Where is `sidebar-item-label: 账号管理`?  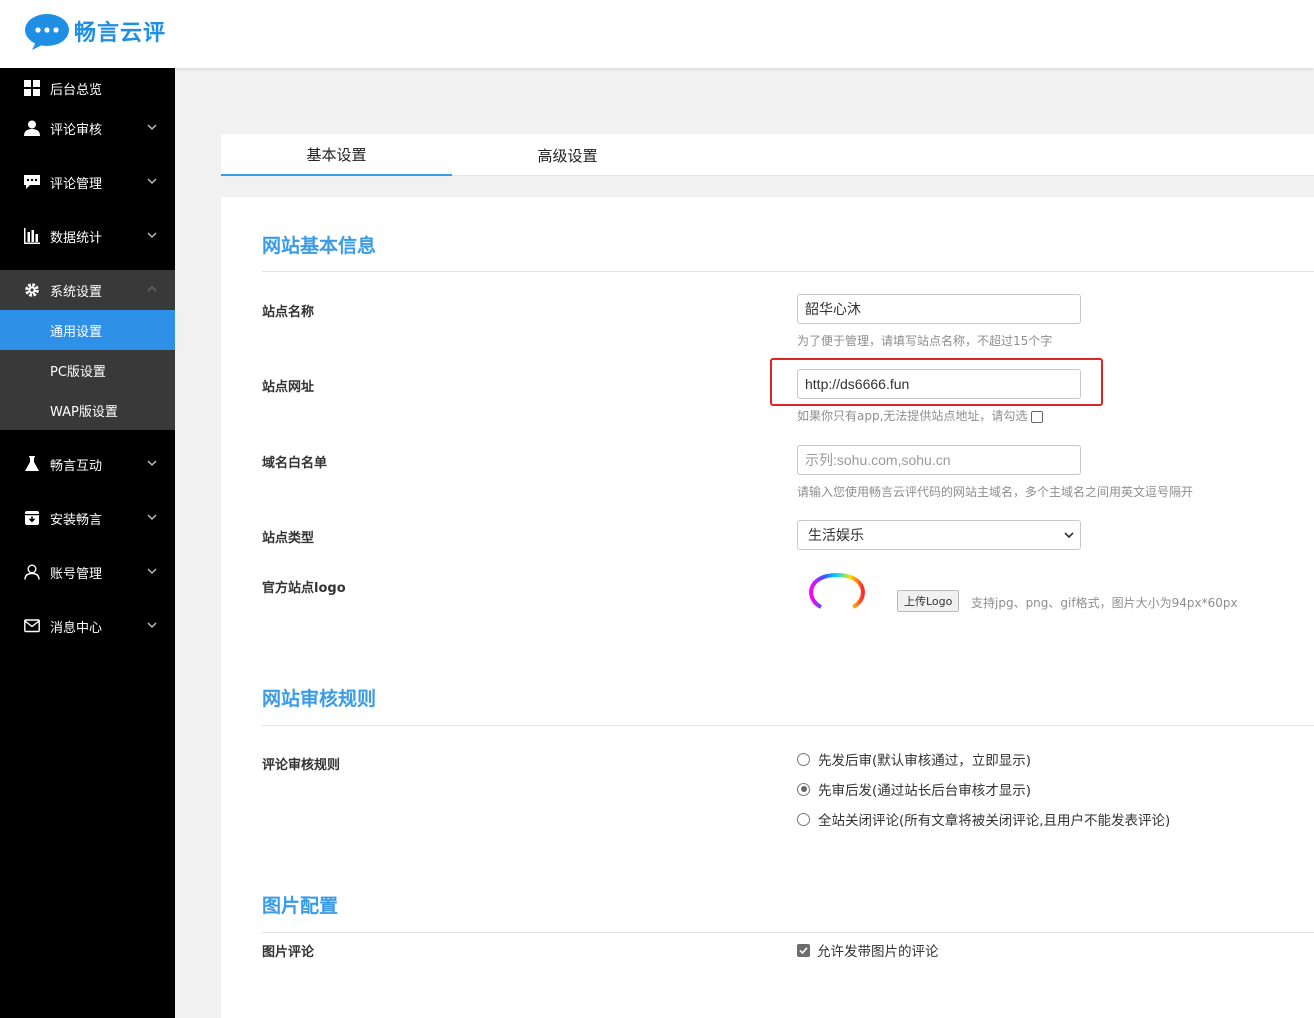
sidebar-item-label: 账号管理 is located at coordinates (76, 574).